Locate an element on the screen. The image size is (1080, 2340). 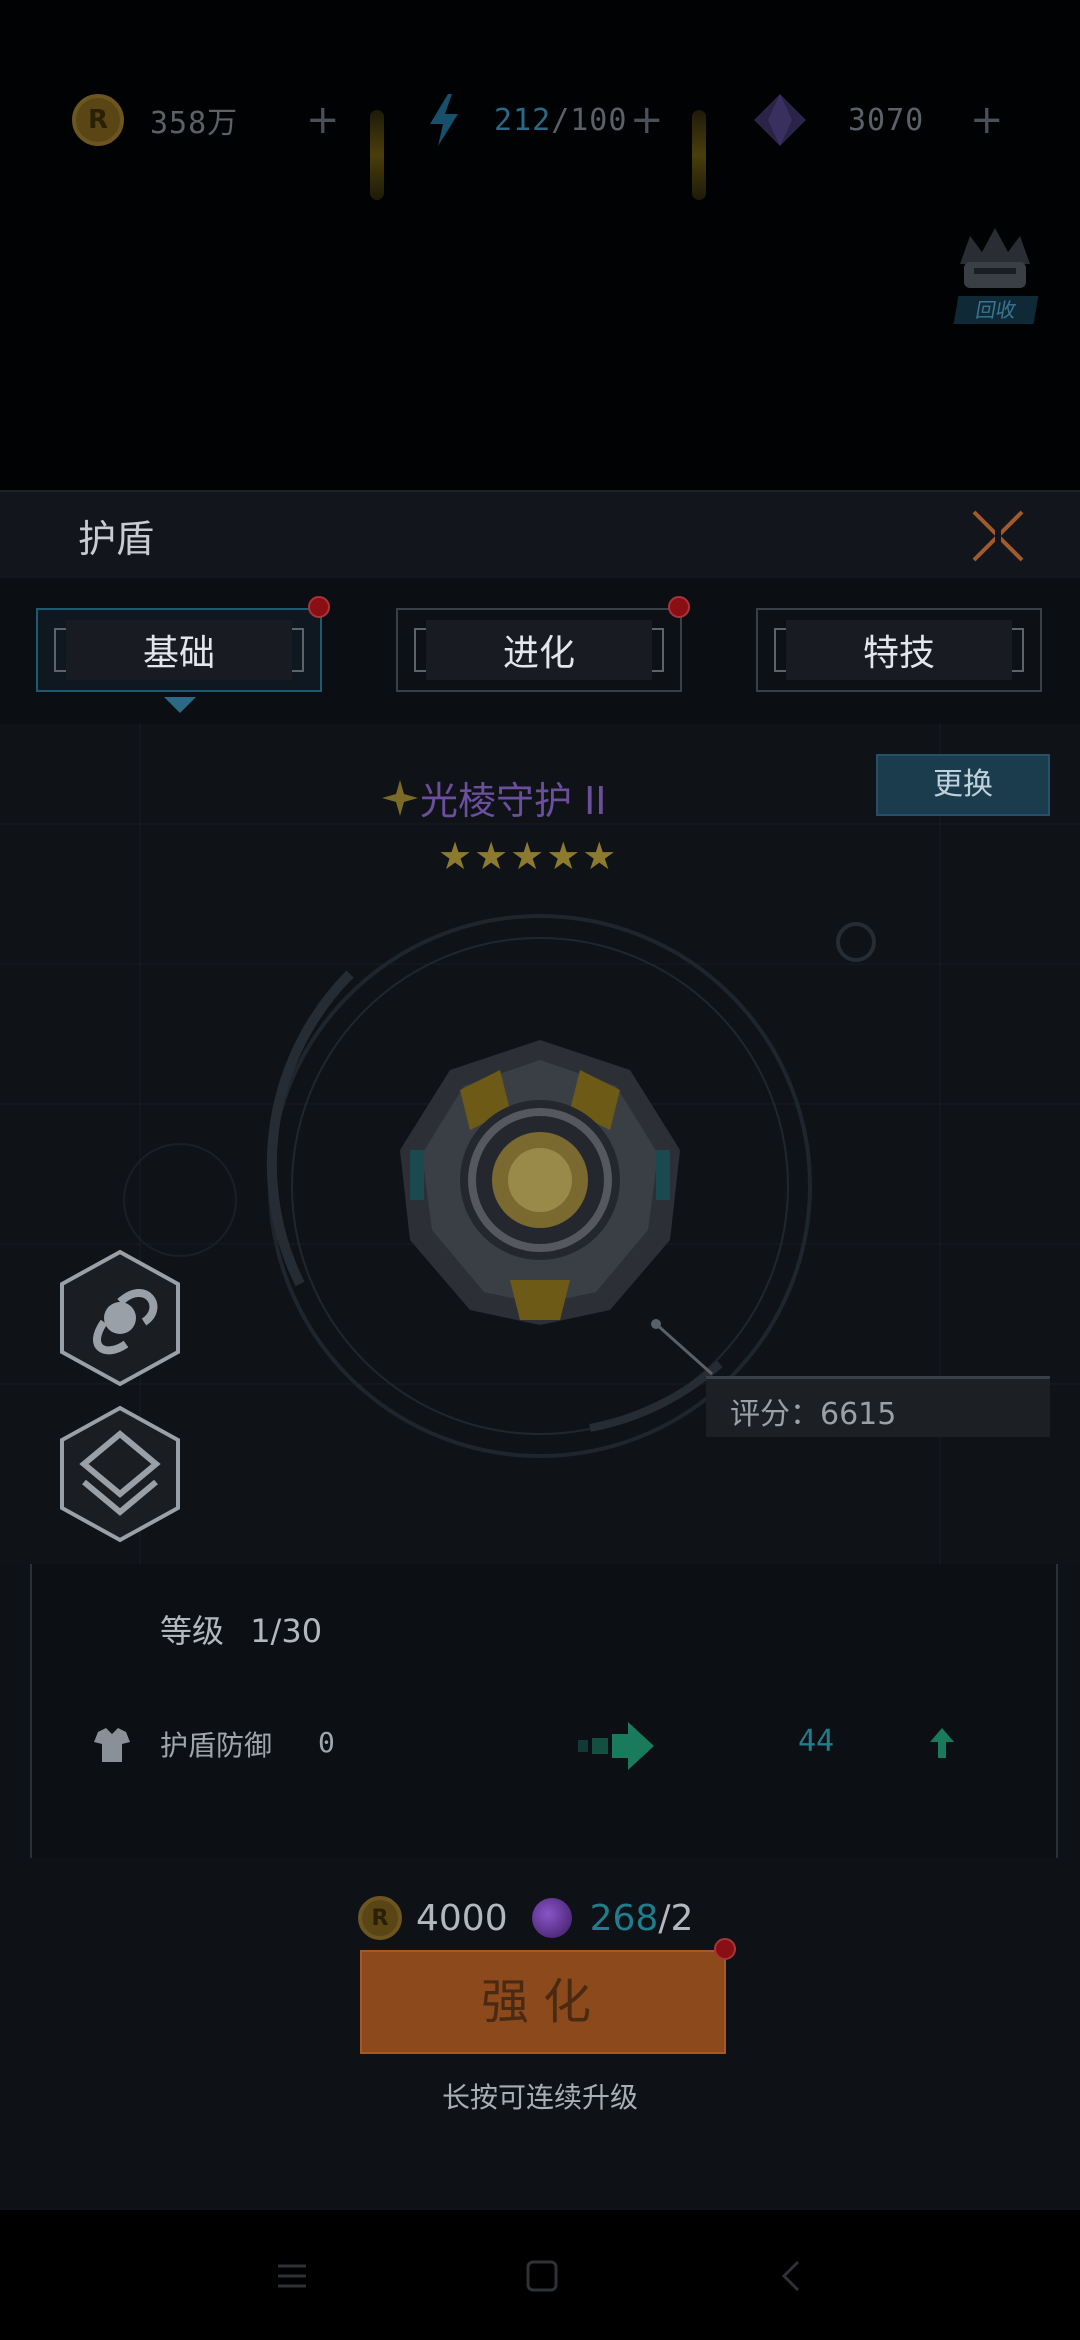
energy-current: 212 is located at coordinates (523, 120).